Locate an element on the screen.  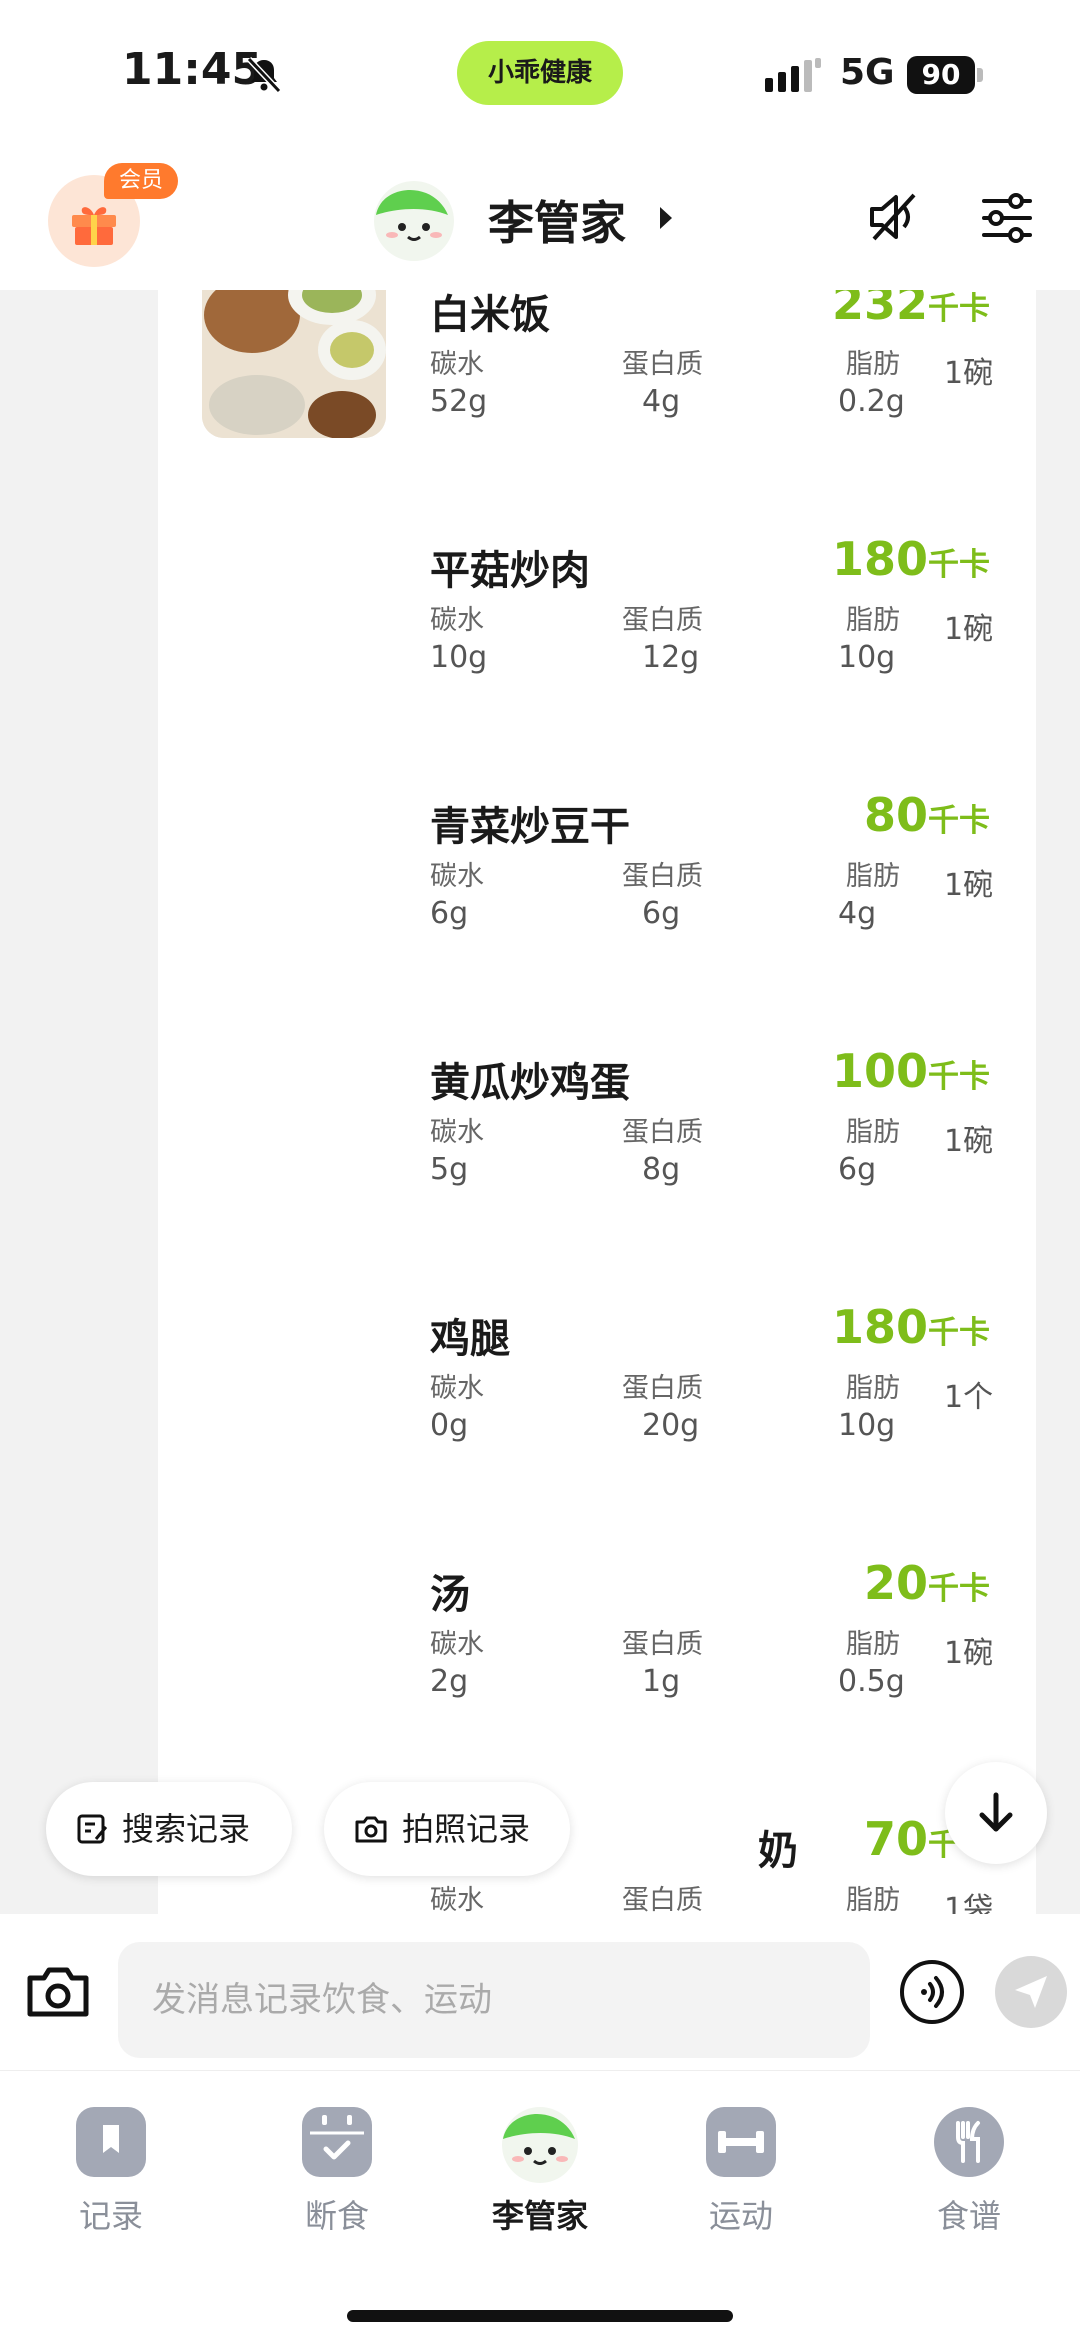
calendar-check-icon is located at coordinates (337, 2142).